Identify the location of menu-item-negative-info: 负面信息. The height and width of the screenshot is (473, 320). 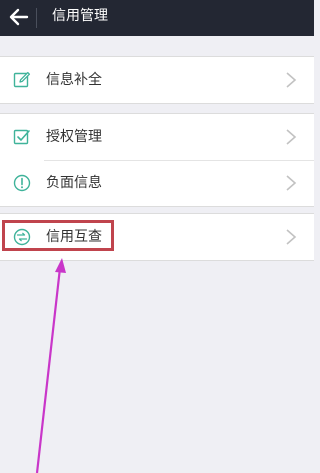
(157, 183).